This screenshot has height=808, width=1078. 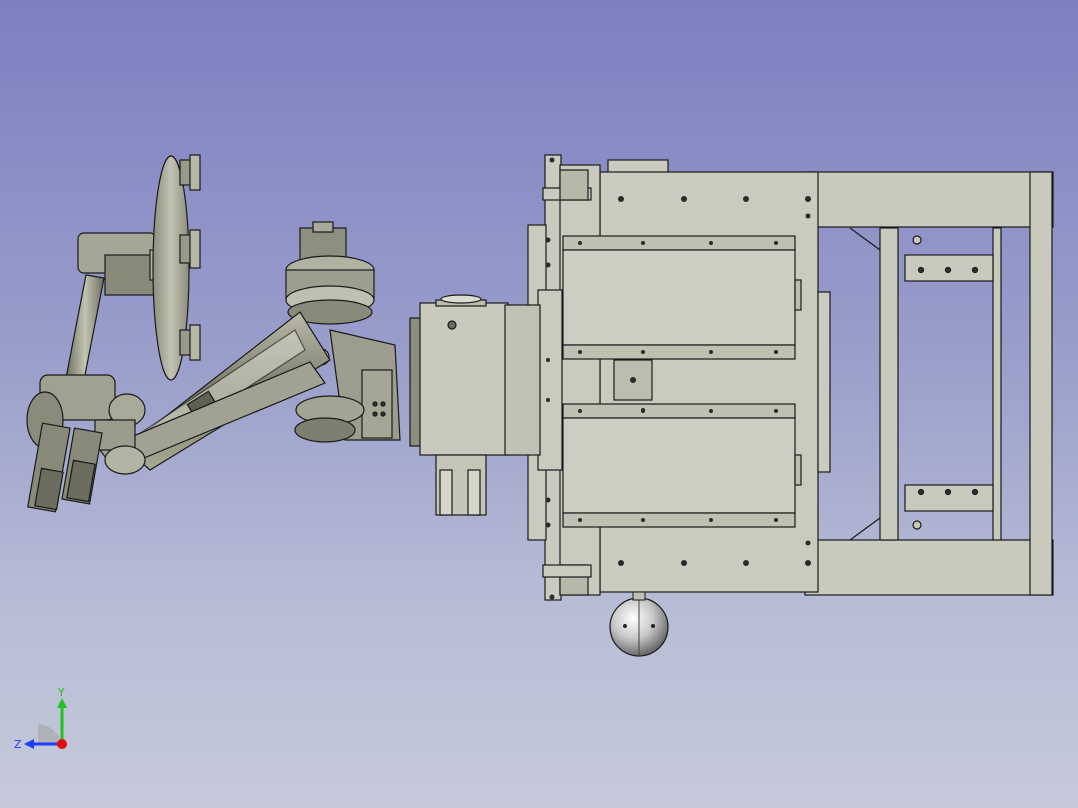 I want to click on wrist-gripper, so click(x=86, y=443).